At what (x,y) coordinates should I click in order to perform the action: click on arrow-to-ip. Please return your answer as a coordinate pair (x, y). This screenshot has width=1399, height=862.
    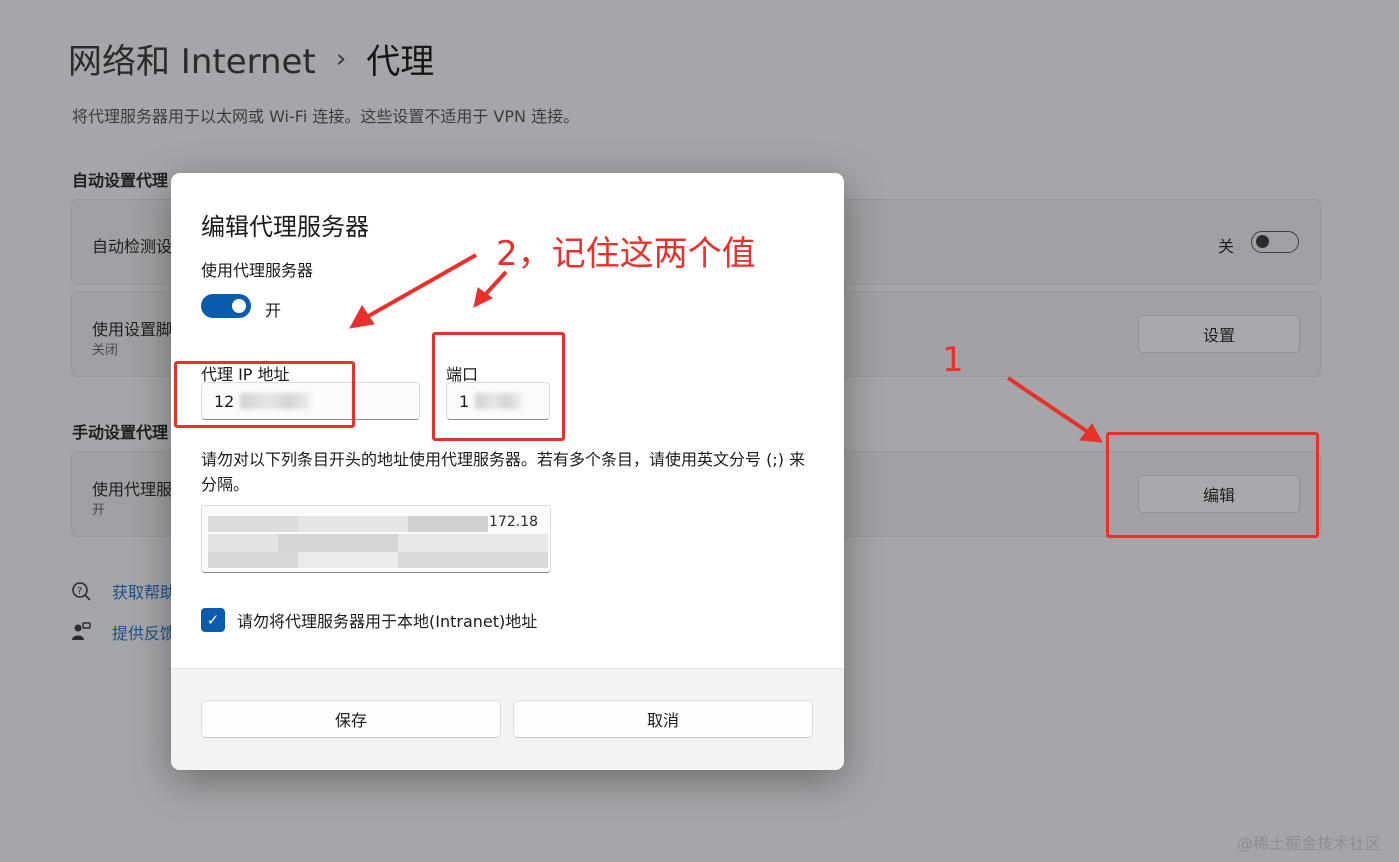
    Looking at the image, I should click on (420, 286).